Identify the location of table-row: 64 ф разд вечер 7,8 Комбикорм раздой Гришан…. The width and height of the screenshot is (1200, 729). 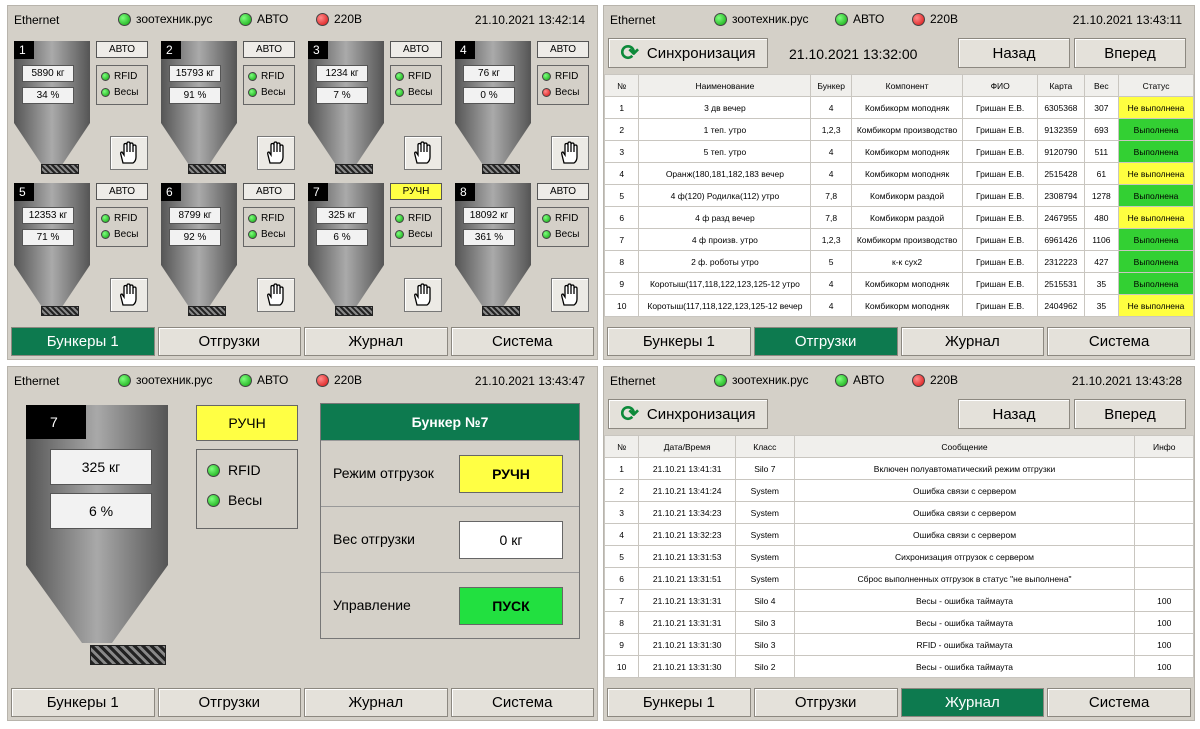
(899, 217).